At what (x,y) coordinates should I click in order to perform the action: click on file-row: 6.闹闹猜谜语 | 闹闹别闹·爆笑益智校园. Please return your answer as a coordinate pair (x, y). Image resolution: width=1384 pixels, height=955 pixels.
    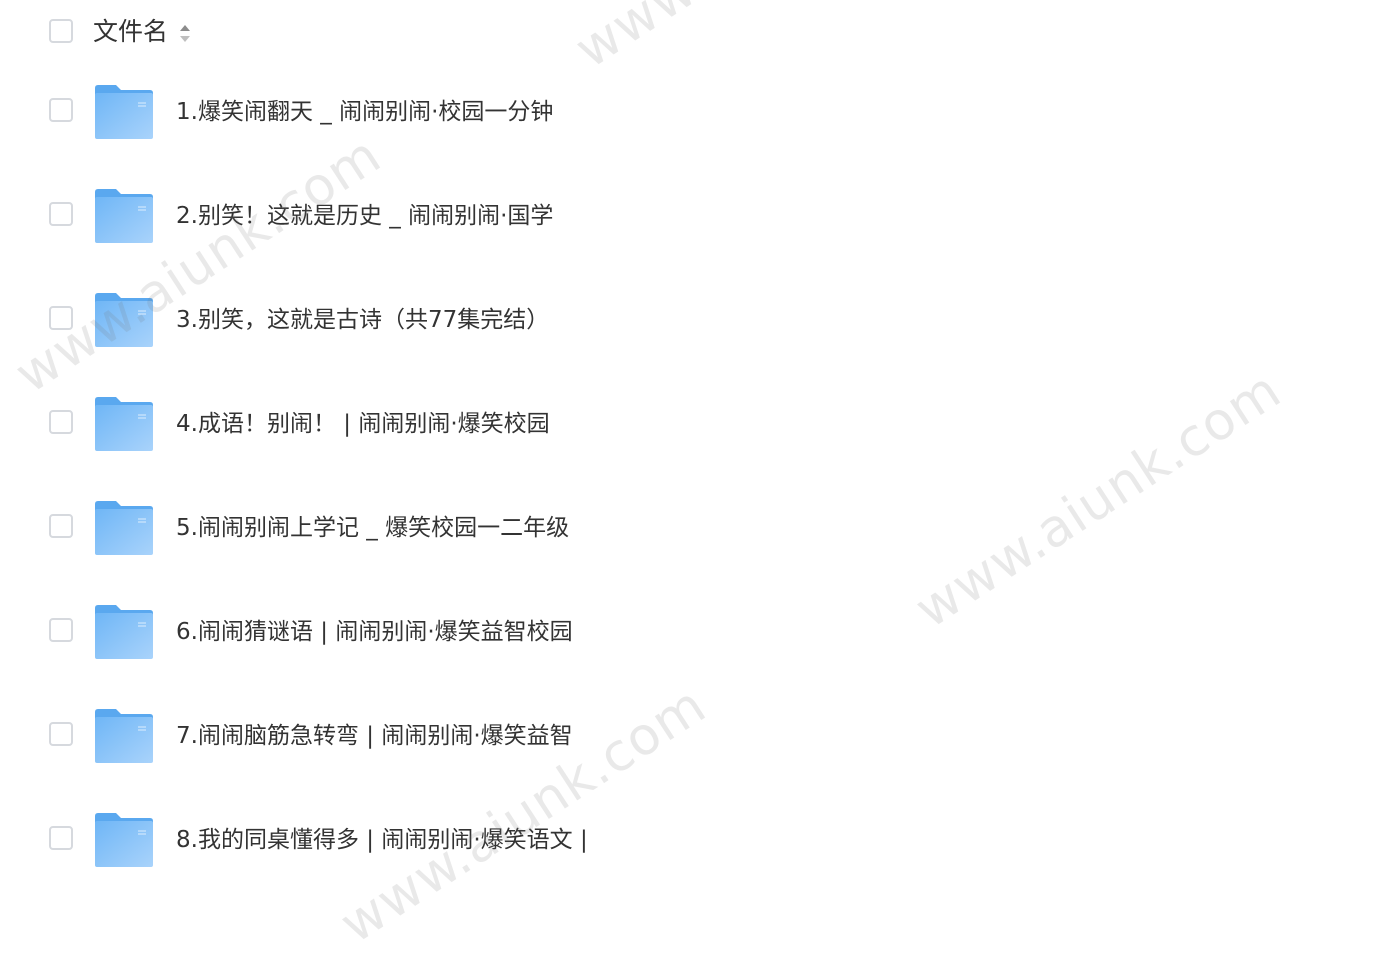
    Looking at the image, I should click on (692, 632).